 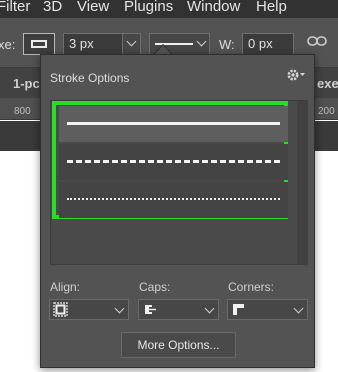 What do you see at coordinates (271, 7) in the screenshot?
I see `menu-help: Help` at bounding box center [271, 7].